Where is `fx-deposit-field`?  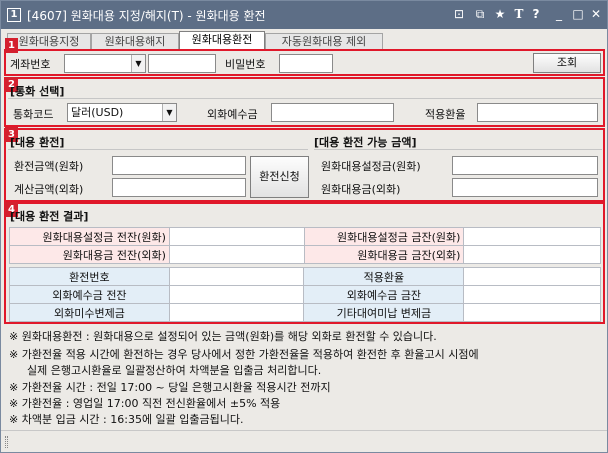 fx-deposit-field is located at coordinates (332, 112).